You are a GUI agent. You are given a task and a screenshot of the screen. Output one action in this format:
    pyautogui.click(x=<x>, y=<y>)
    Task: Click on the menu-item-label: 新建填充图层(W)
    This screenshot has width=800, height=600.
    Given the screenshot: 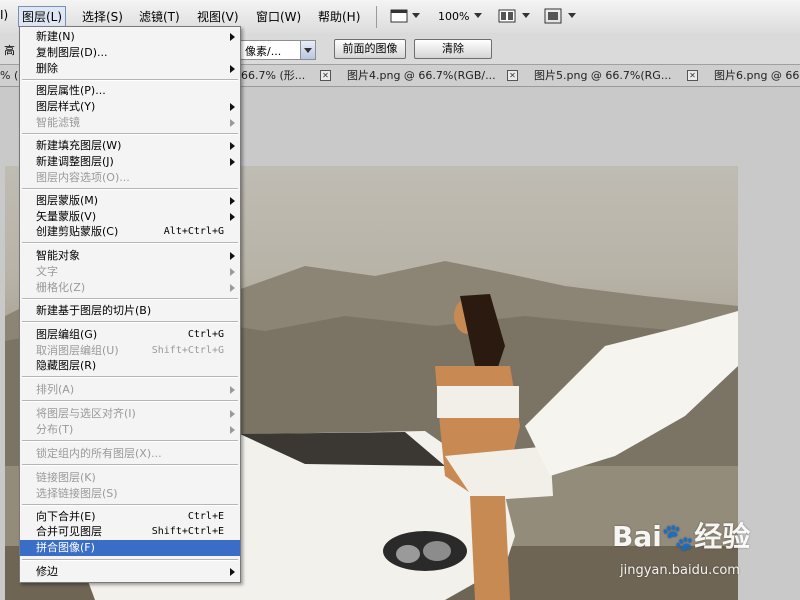 What is the action you would take?
    pyautogui.click(x=79, y=145)
    